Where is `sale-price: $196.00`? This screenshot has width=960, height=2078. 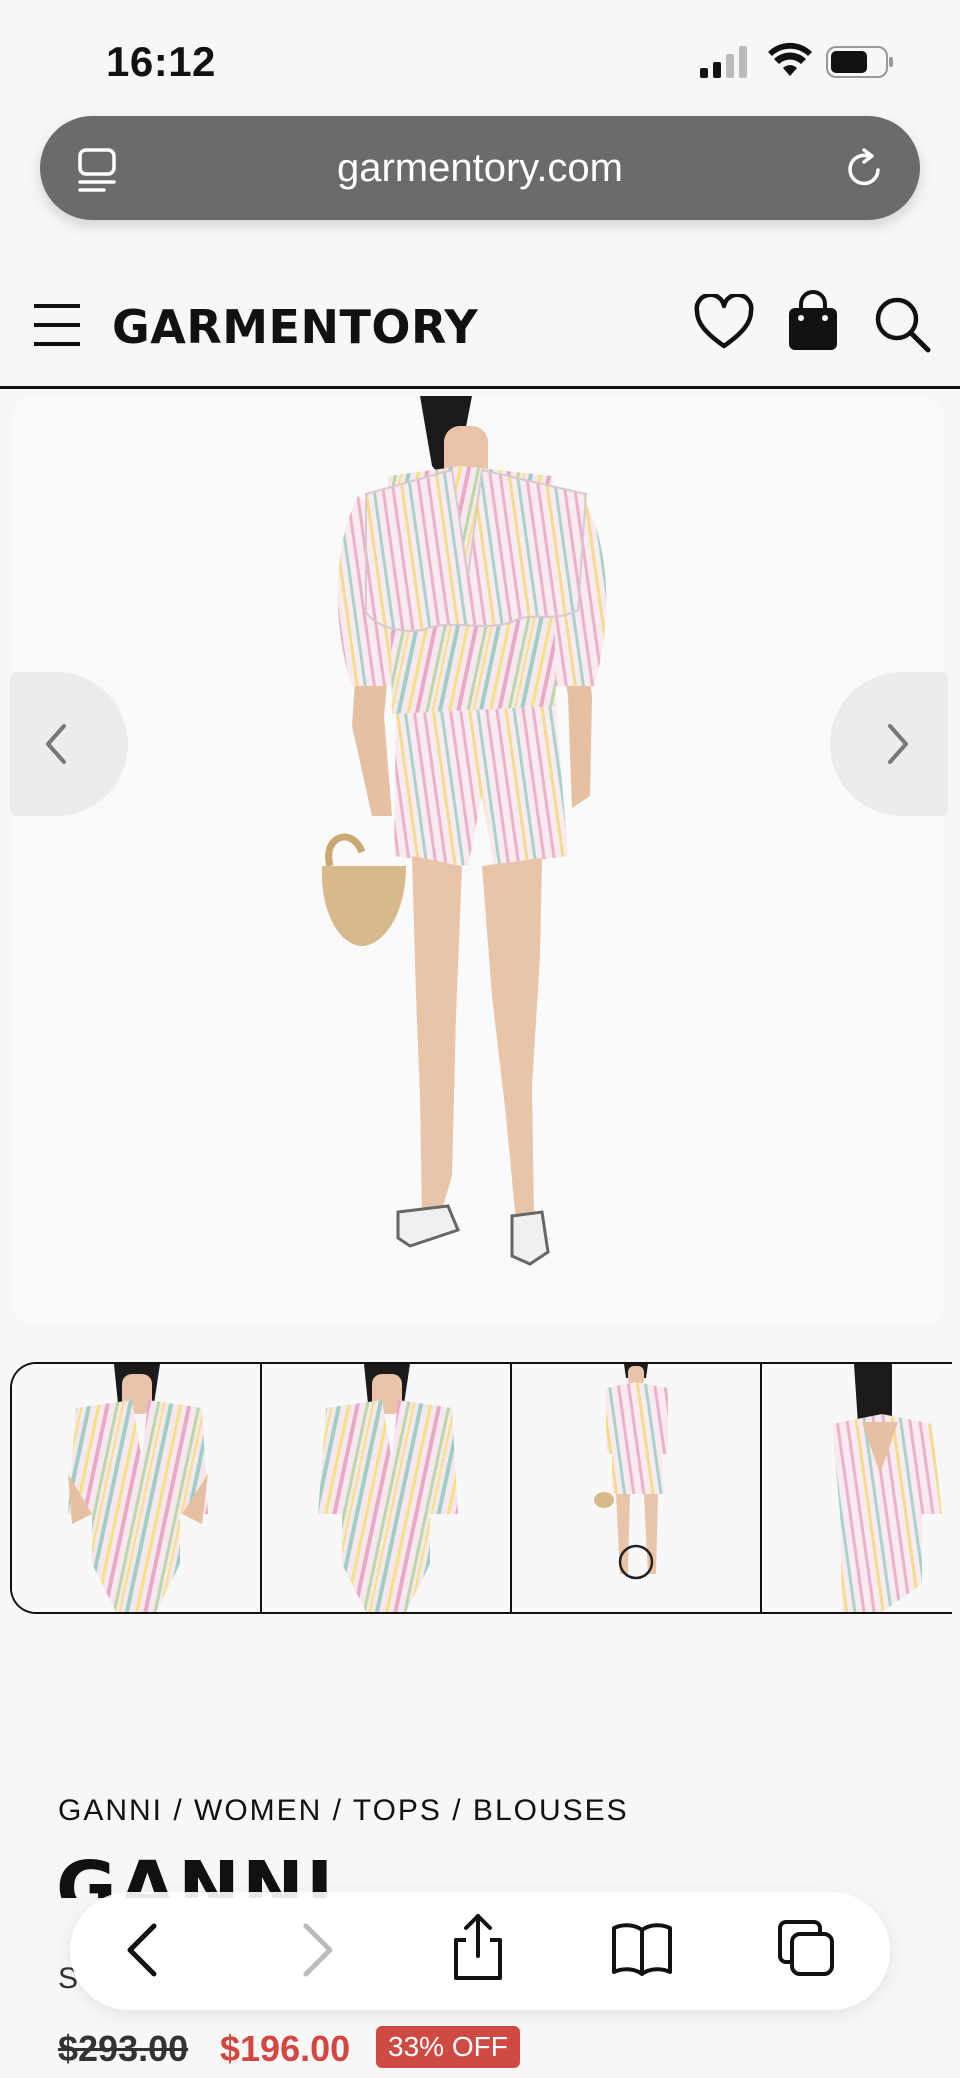
sale-price: $196.00 is located at coordinates (285, 2048).